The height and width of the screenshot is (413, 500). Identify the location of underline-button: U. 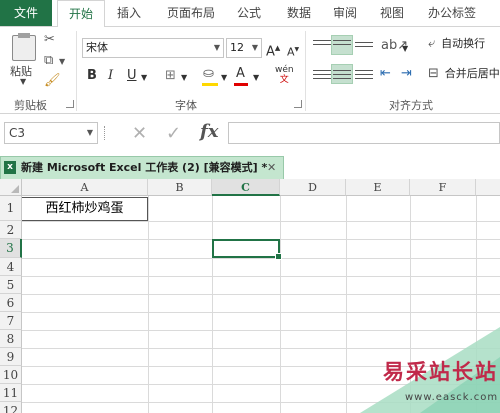
(132, 76).